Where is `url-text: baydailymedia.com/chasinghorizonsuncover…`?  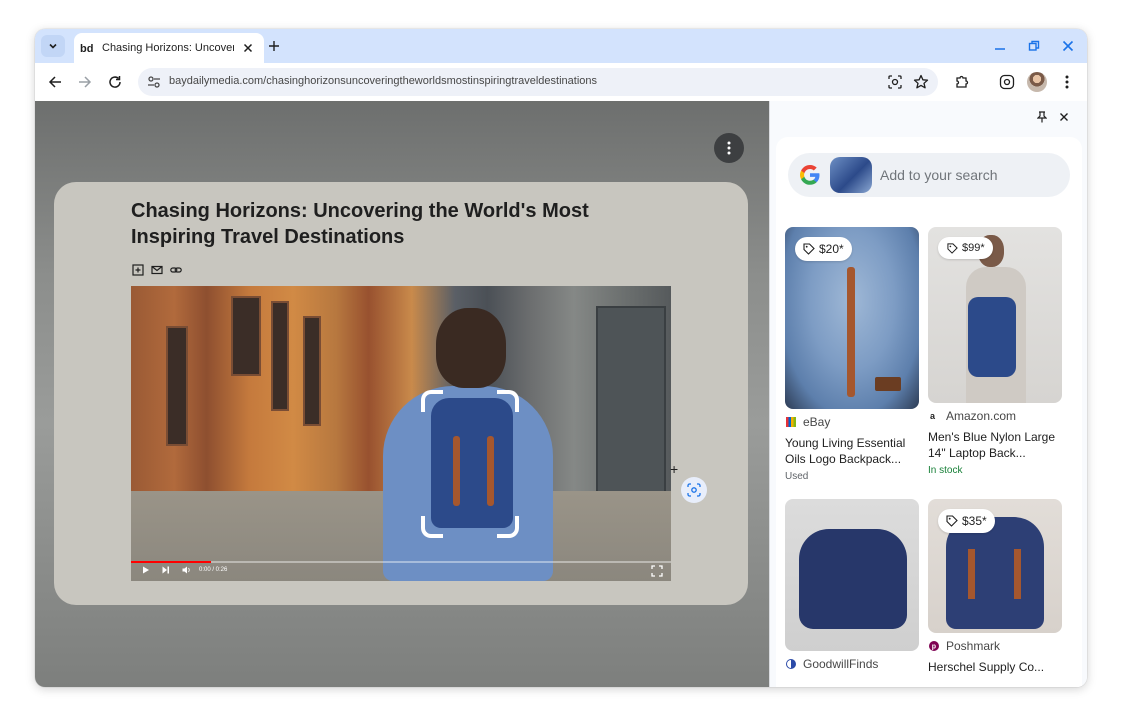
url-text: baydailymedia.com/chasinghorizonsuncover… is located at coordinates (383, 81).